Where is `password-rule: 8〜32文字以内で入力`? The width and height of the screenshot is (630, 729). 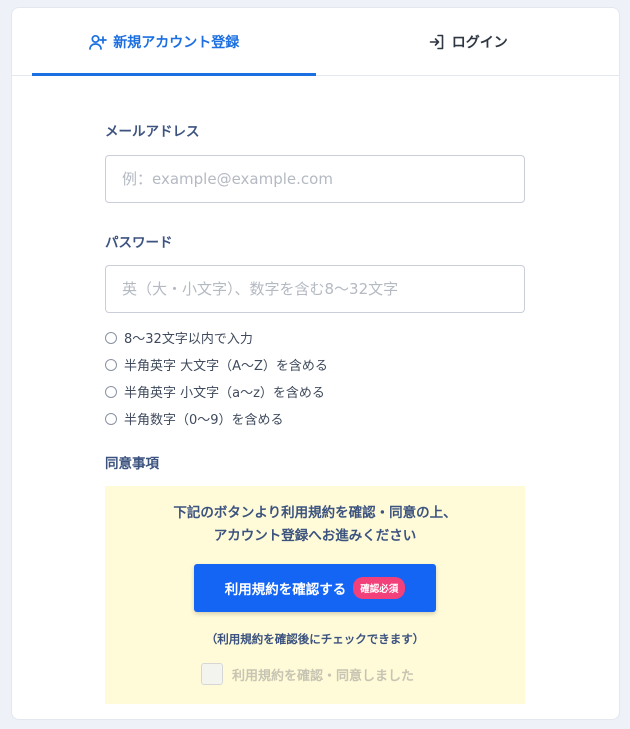
password-rule: 8〜32文字以内で入力 is located at coordinates (216, 337).